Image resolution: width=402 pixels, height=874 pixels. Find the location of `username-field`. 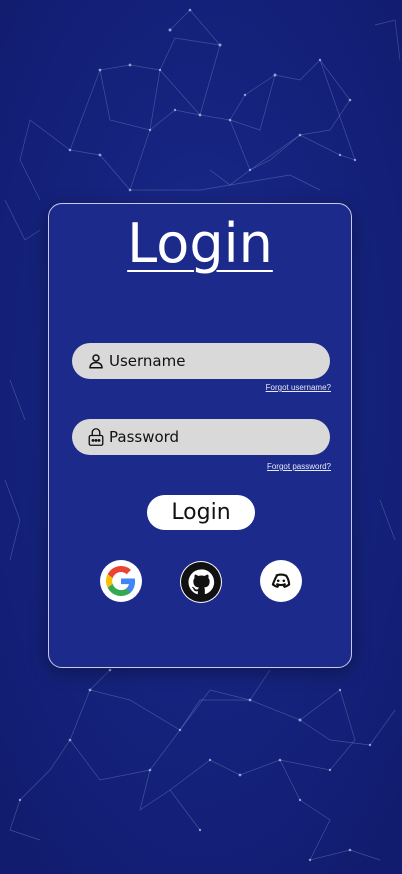

username-field is located at coordinates (201, 361).